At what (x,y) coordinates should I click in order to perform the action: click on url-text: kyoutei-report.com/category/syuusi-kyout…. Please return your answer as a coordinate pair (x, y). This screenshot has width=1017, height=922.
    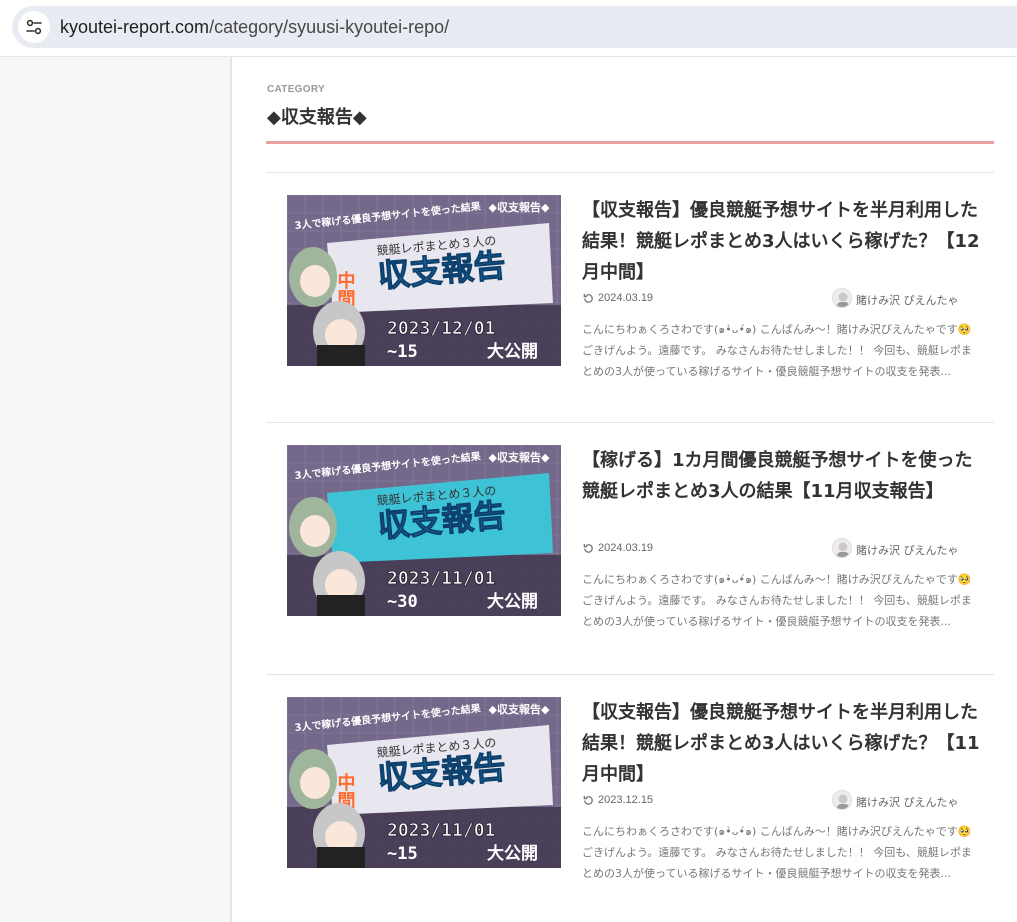
    Looking at the image, I should click on (254, 27).